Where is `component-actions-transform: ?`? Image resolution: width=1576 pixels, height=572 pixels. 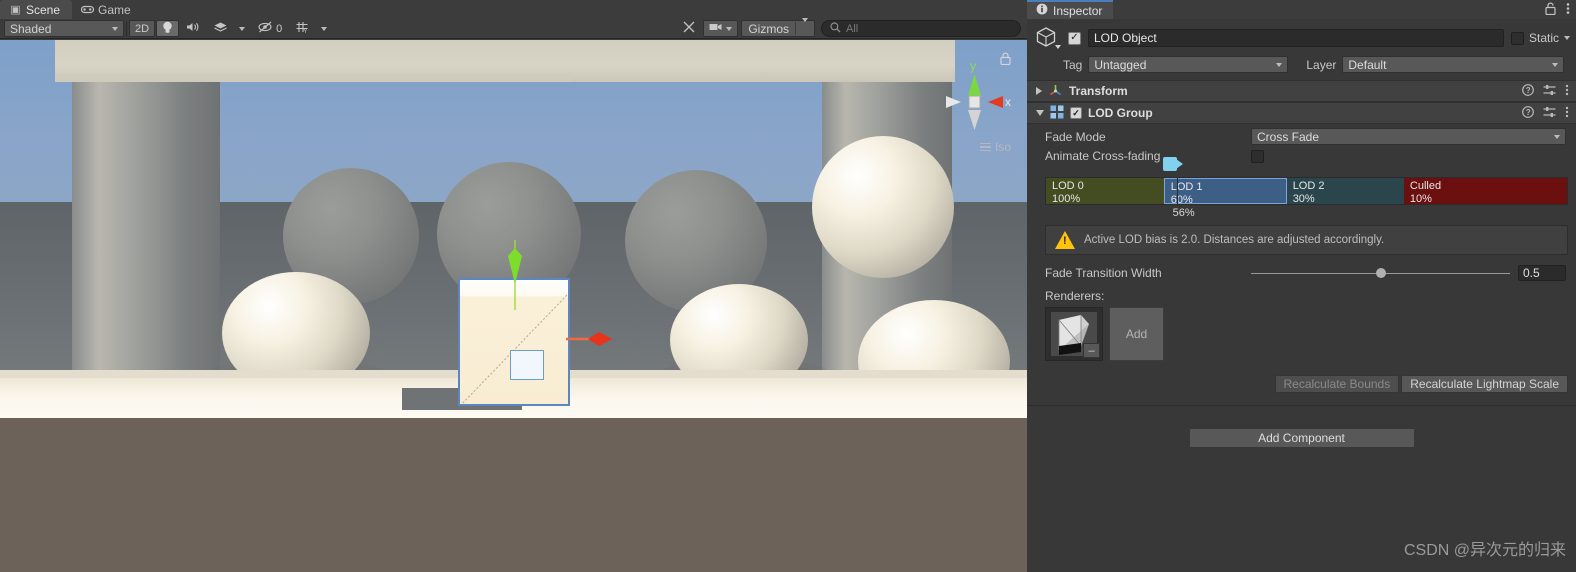 component-actions-transform: ? is located at coordinates (1545, 91).